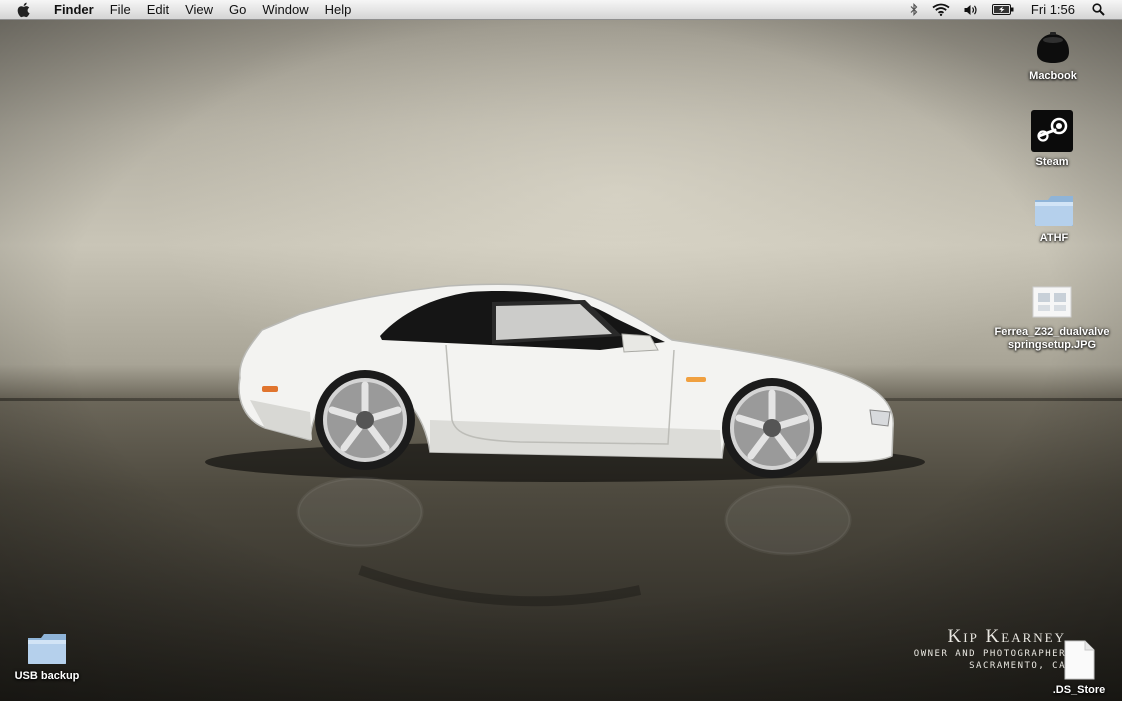 This screenshot has height=701, width=1122. Describe the element at coordinates (941, 9) in the screenshot. I see `wifi-icon` at that location.